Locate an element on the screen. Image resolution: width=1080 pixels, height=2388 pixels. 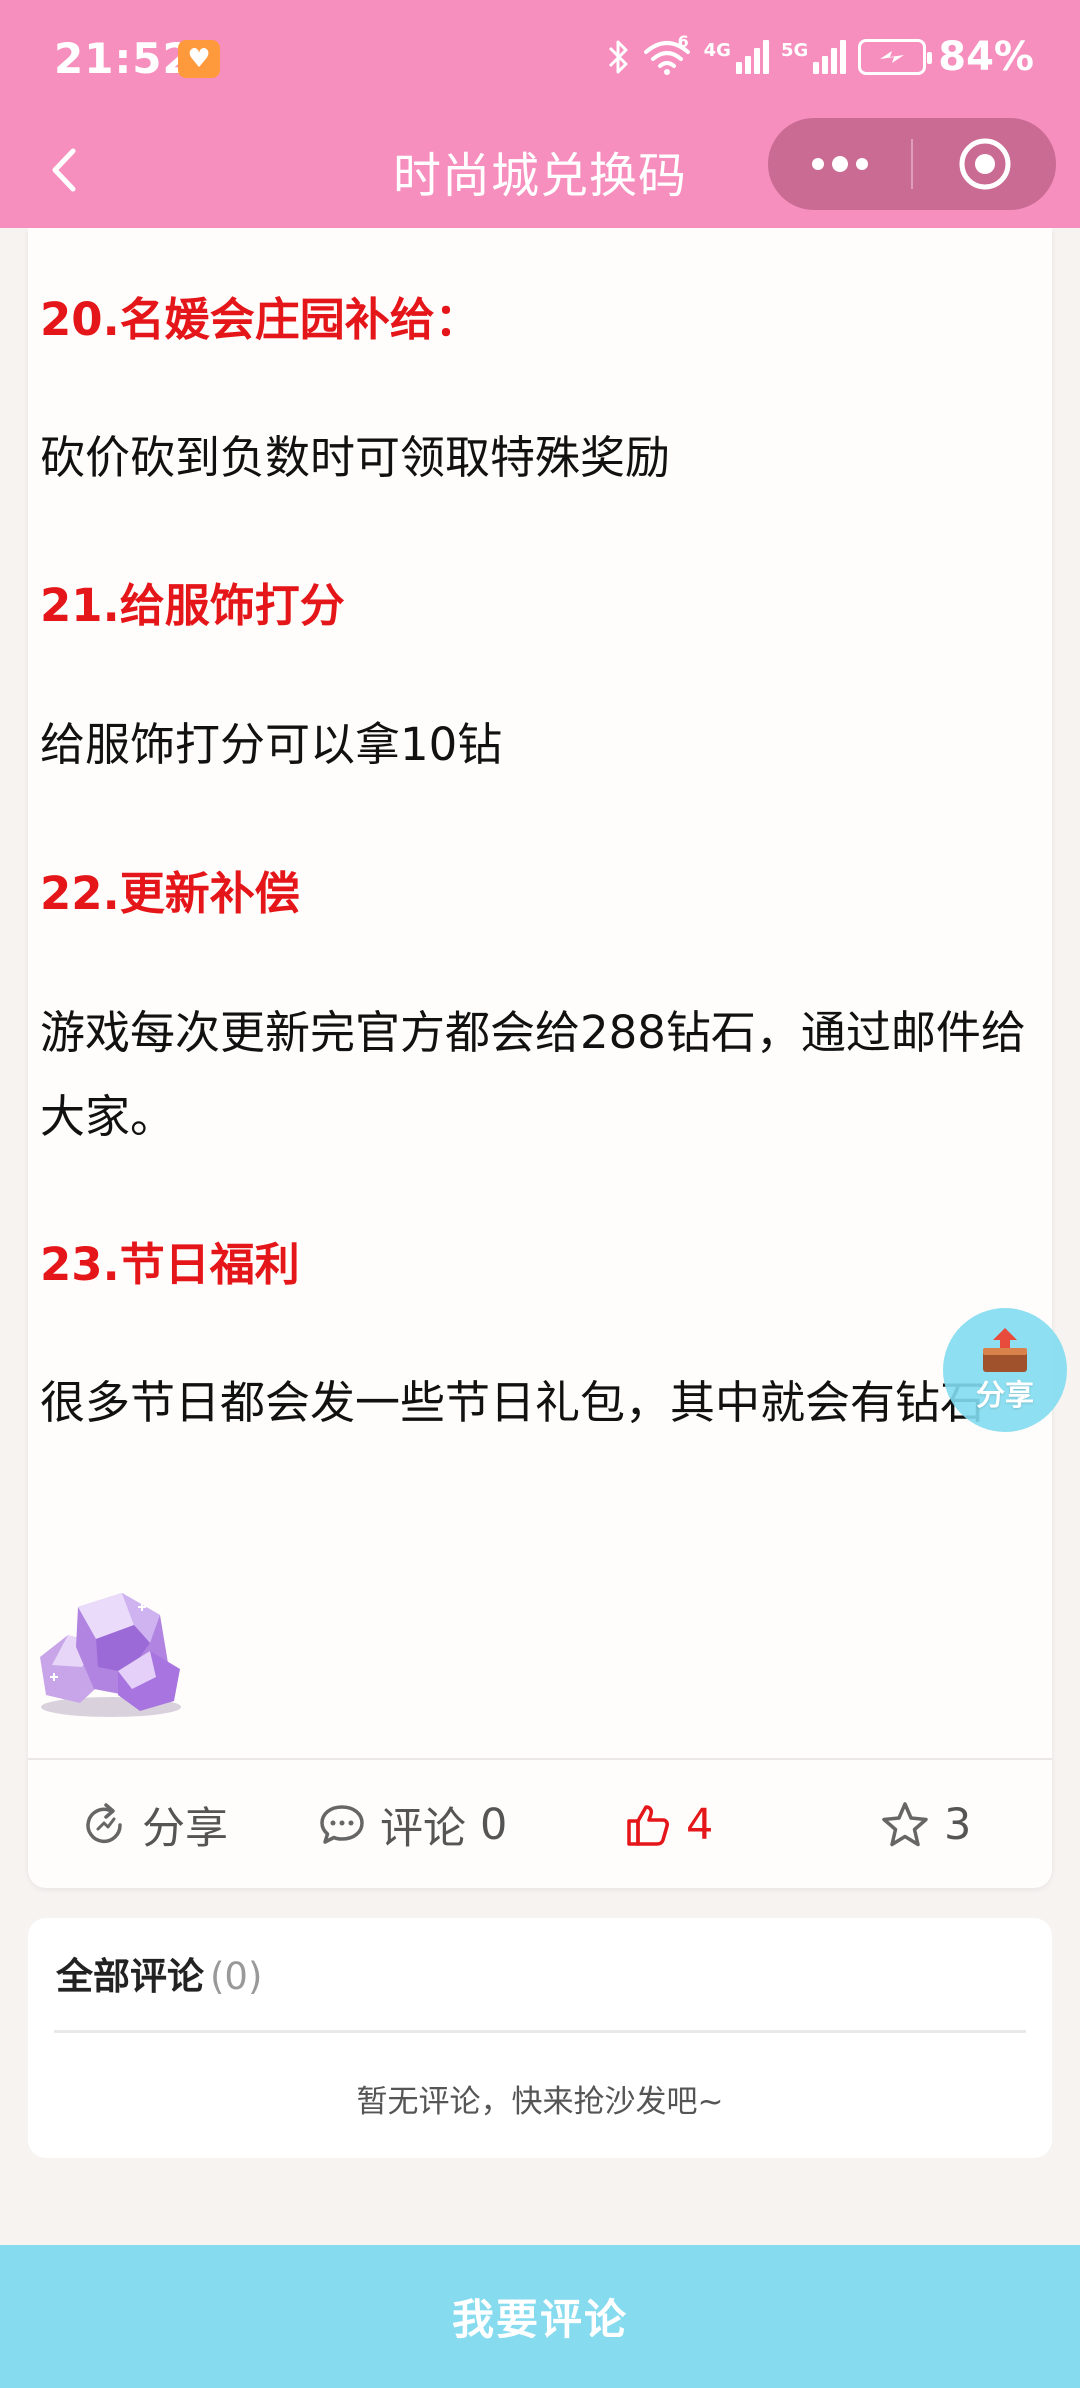
share-refresh-icon is located at coordinates (104, 1823).